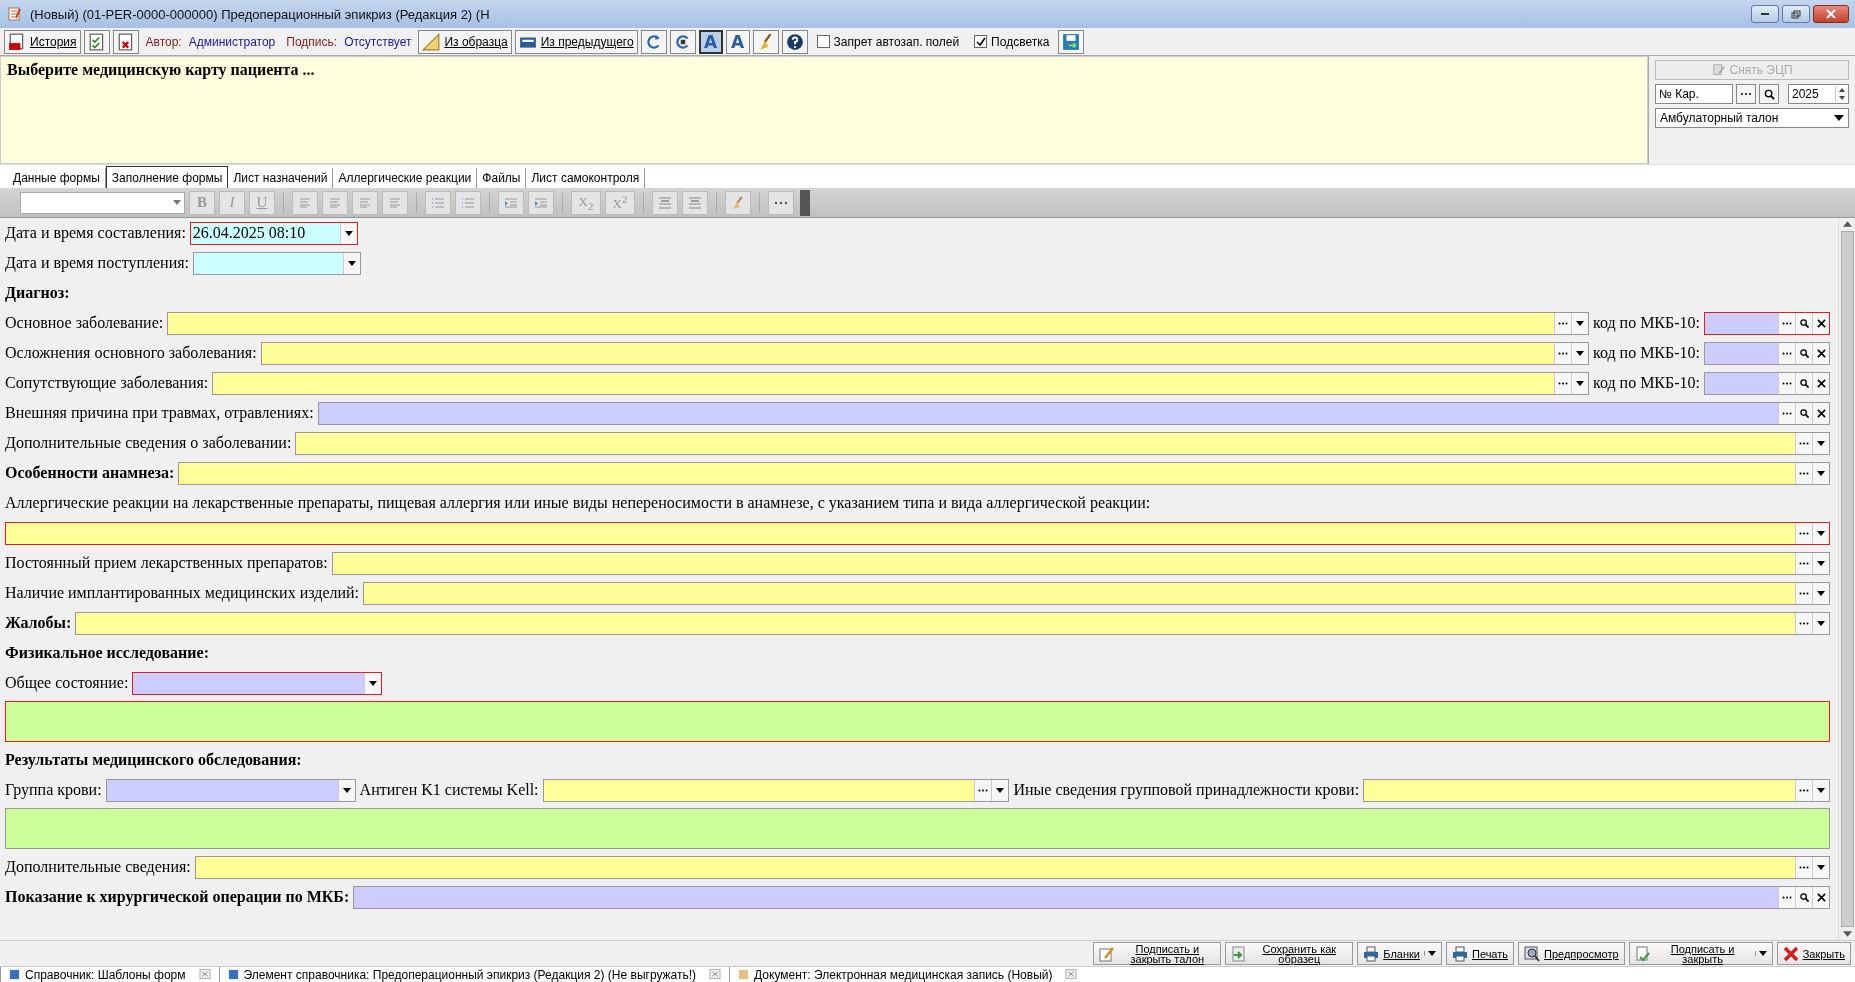 Image resolution: width=1855 pixels, height=982 pixels. Describe the element at coordinates (682, 41) in the screenshot. I see `refresh-text-button` at that location.